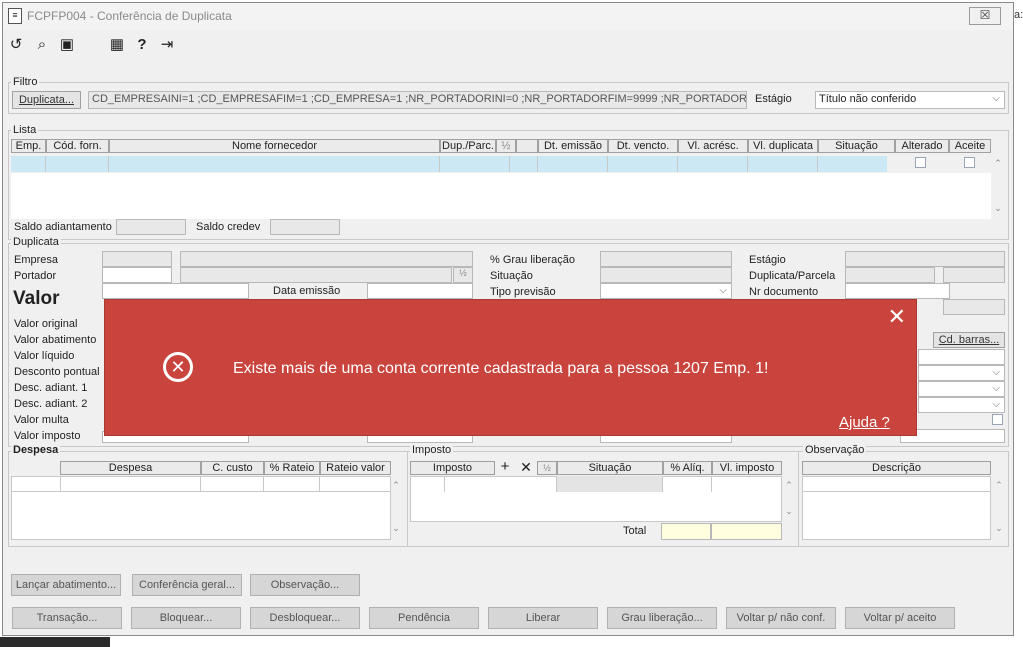 The height and width of the screenshot is (647, 1023). What do you see at coordinates (783, 146) in the screenshot?
I see `col-vl-duplicata: Vl. duplicata` at bounding box center [783, 146].